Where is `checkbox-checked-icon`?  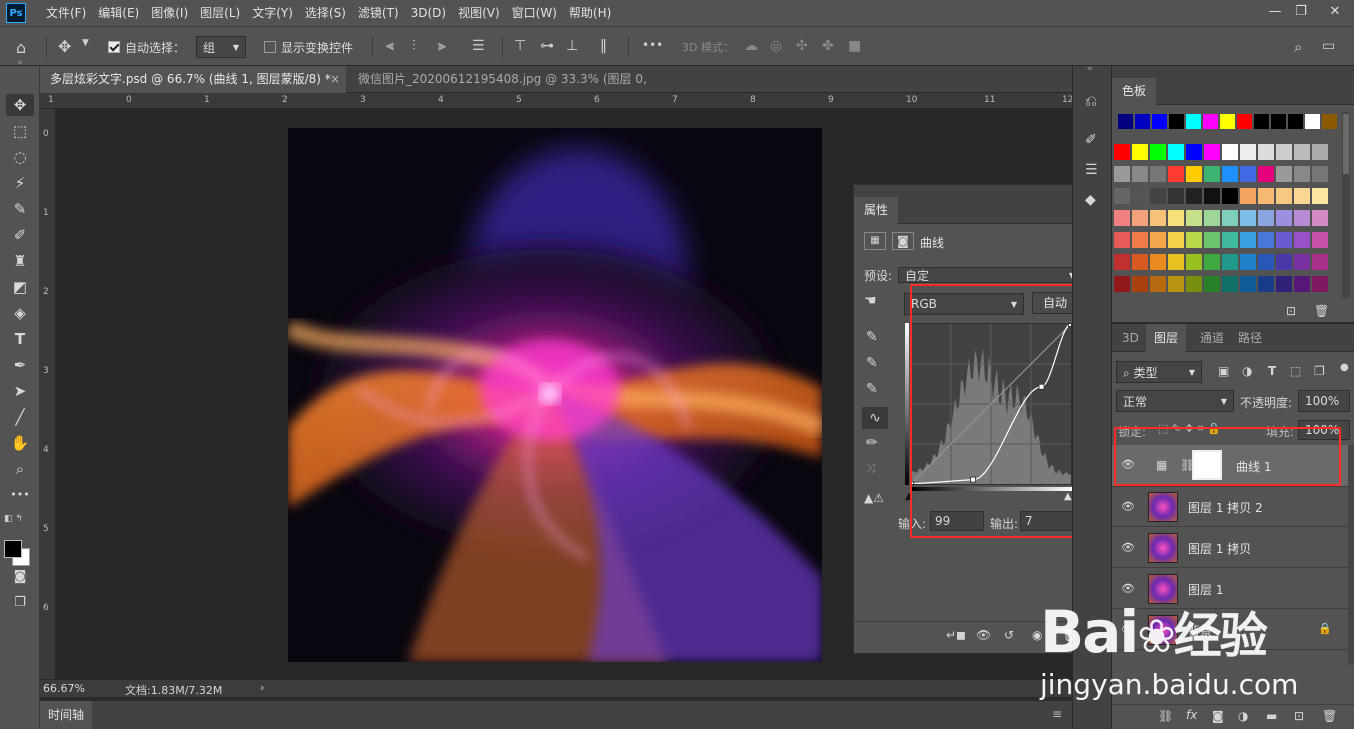
checkbox-checked-icon is located at coordinates (114, 47).